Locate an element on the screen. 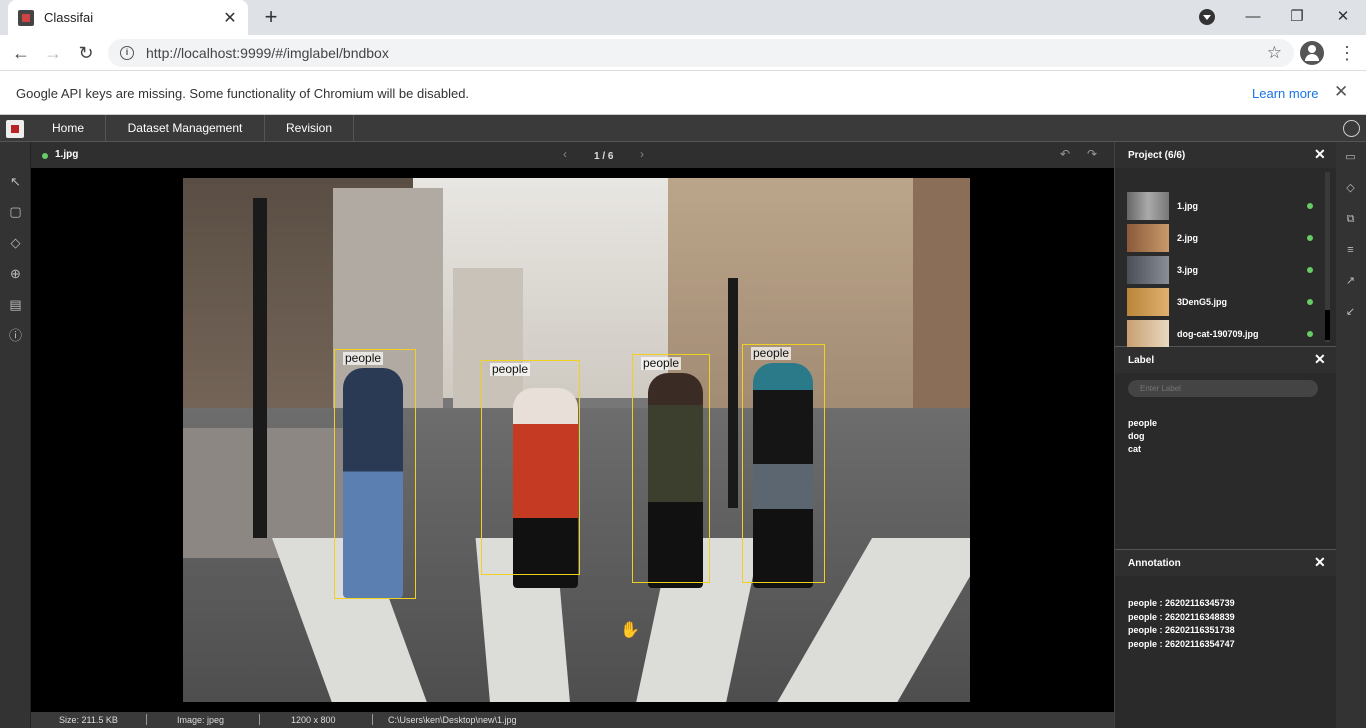  crosshair-icon: ⊕ is located at coordinates (15, 273).